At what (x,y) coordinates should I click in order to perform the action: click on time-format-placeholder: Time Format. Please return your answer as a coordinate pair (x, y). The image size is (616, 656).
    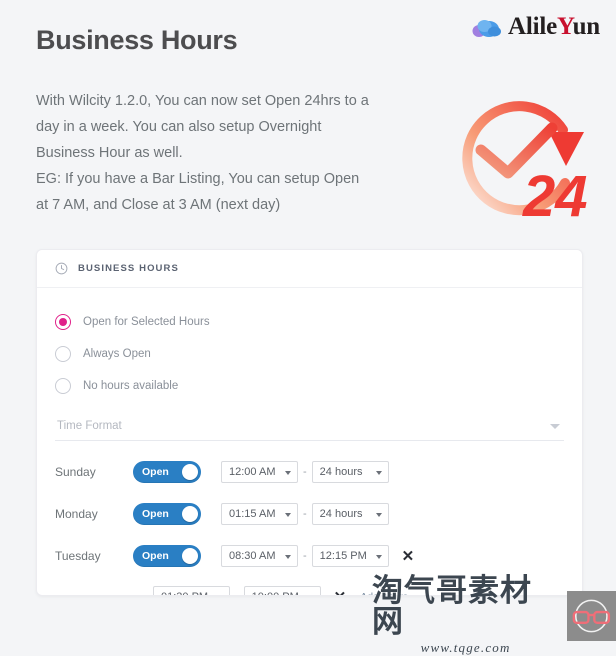
    Looking at the image, I should click on (89, 426).